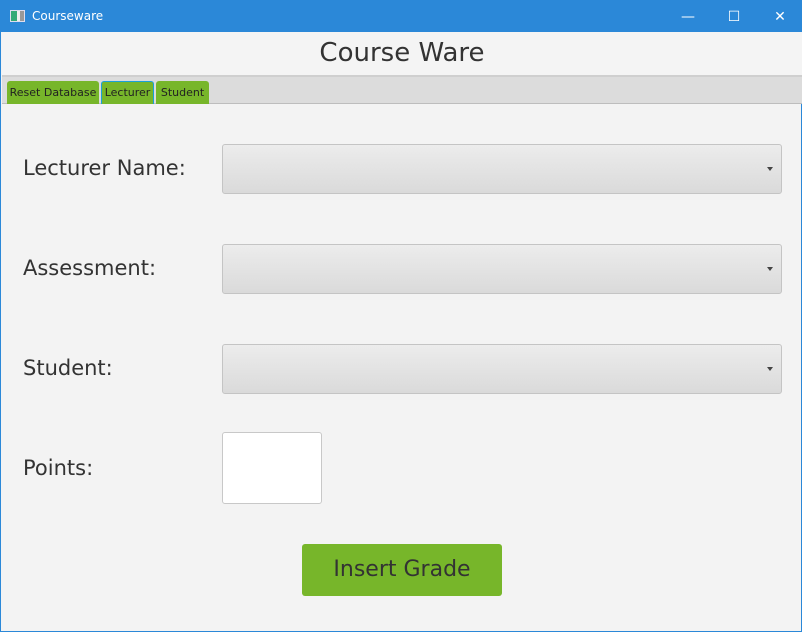 The width and height of the screenshot is (802, 632). What do you see at coordinates (779, 16) in the screenshot?
I see `close-button: ✕` at bounding box center [779, 16].